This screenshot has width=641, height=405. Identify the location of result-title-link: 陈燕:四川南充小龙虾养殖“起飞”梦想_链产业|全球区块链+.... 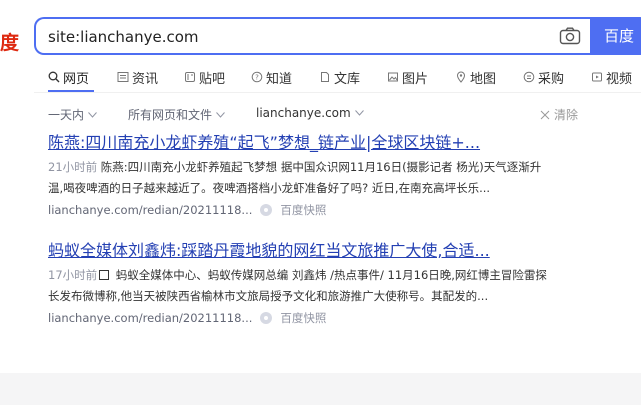
(318, 143).